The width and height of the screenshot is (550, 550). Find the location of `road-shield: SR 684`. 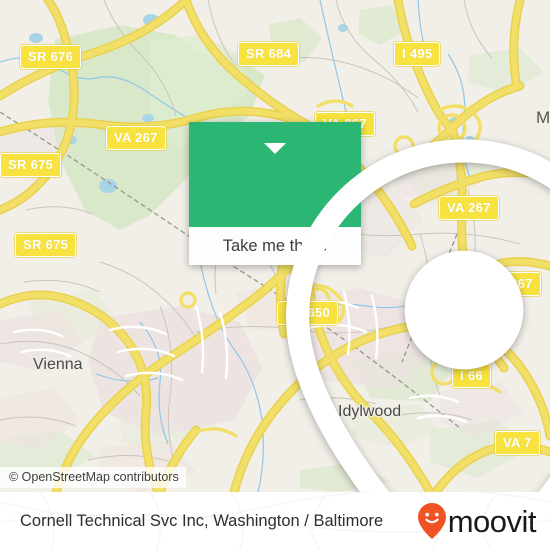

road-shield: SR 684 is located at coordinates (269, 54).